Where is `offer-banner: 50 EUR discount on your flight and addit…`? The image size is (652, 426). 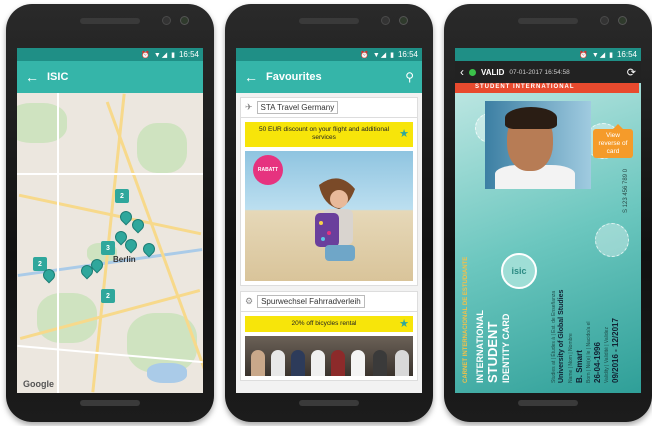 offer-banner: 50 EUR discount on your flight and addit… is located at coordinates (329, 134).